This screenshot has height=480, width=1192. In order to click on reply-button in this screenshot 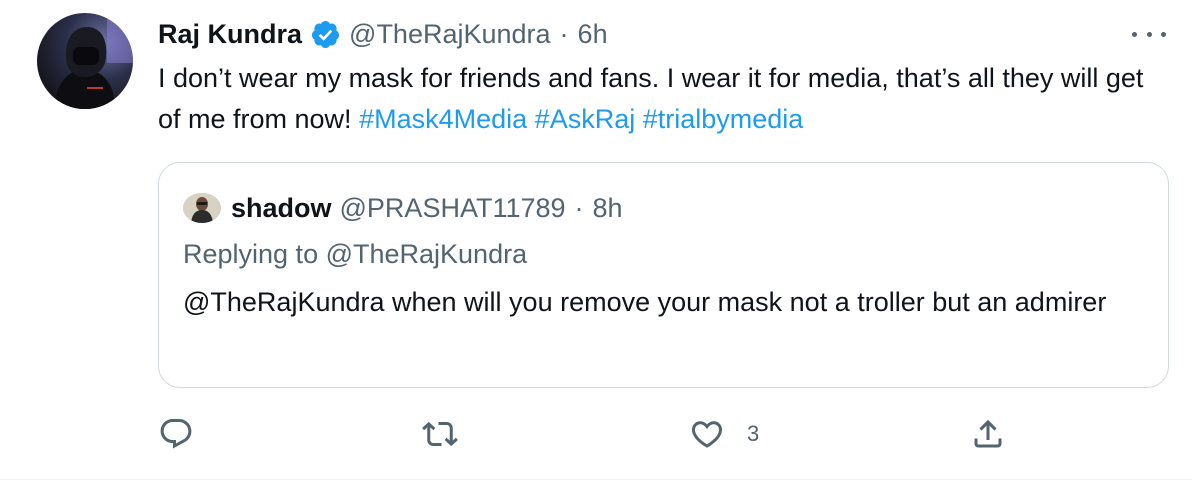, I will do `click(187, 434)`.